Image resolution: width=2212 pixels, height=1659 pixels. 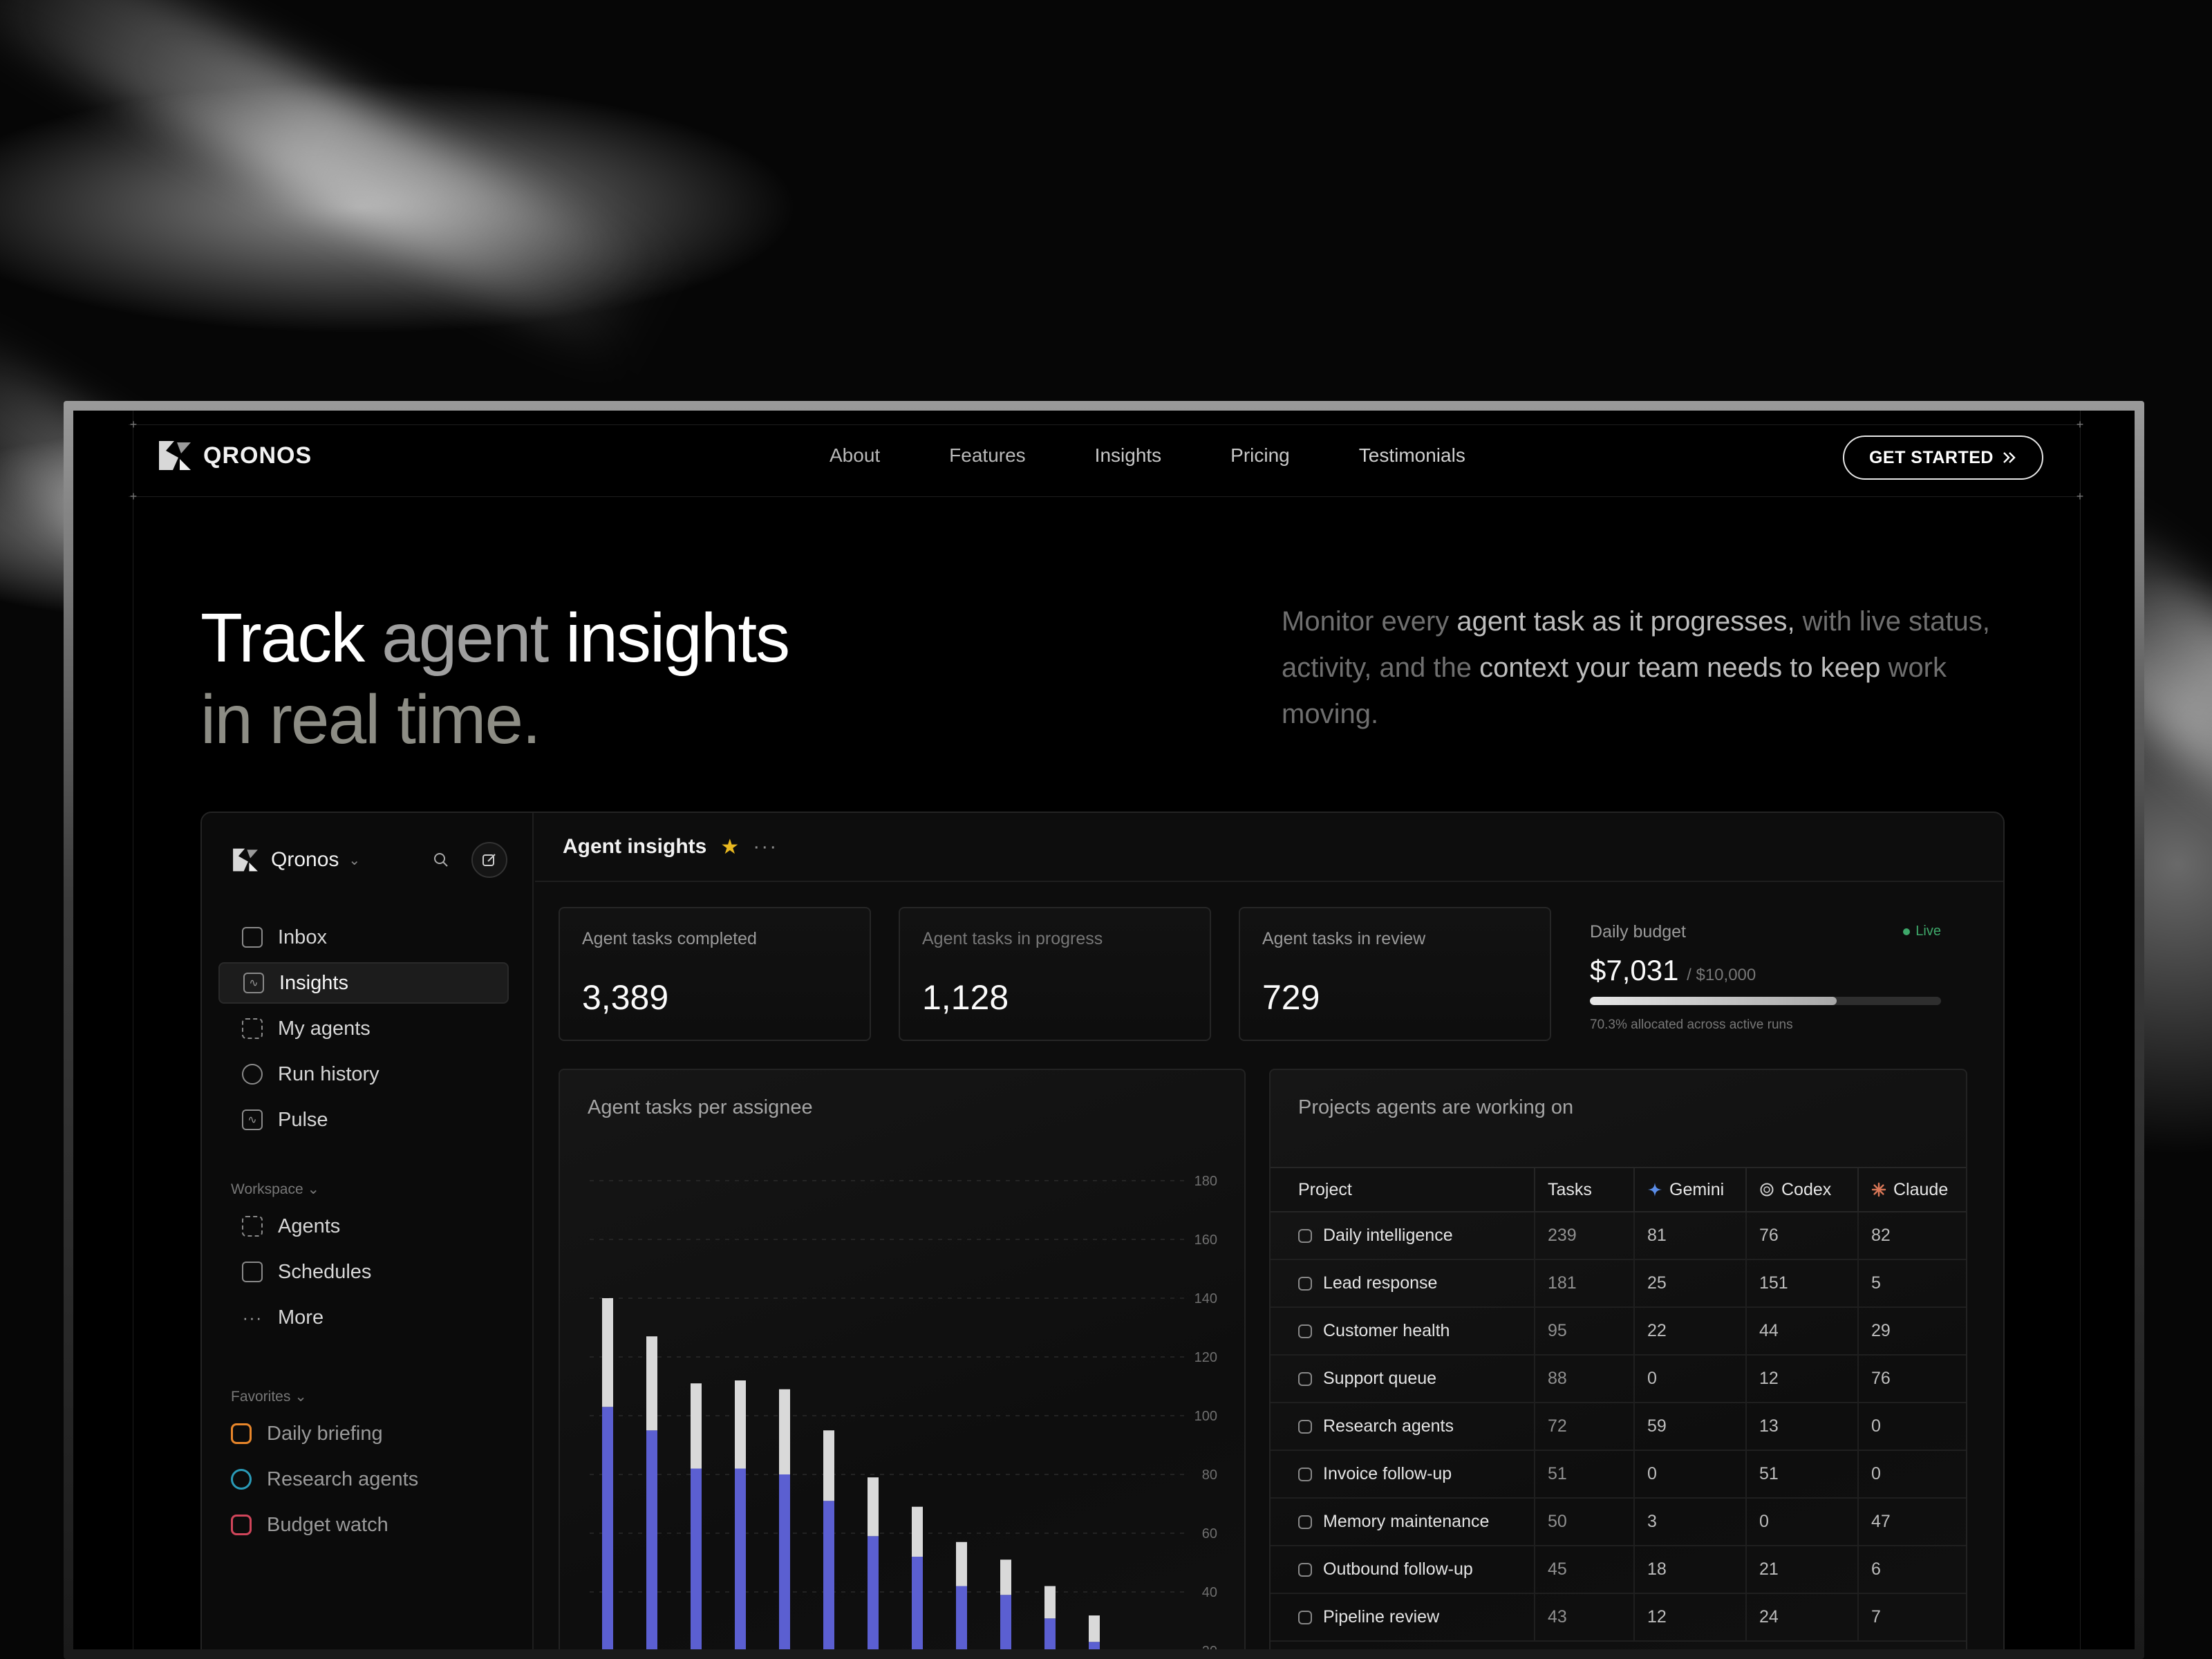 What do you see at coordinates (1403, 1189) in the screenshot?
I see `column-header-project: Project` at bounding box center [1403, 1189].